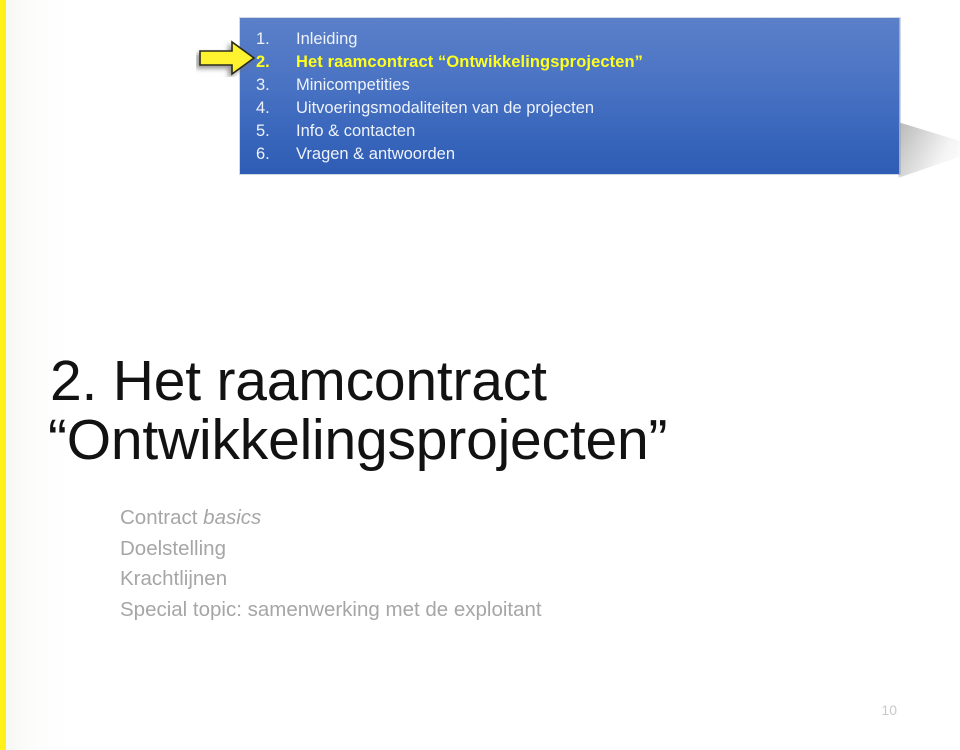  What do you see at coordinates (358, 440) in the screenshot?
I see `page-title-line-2: “Ontwikkelingsprojecten”` at bounding box center [358, 440].